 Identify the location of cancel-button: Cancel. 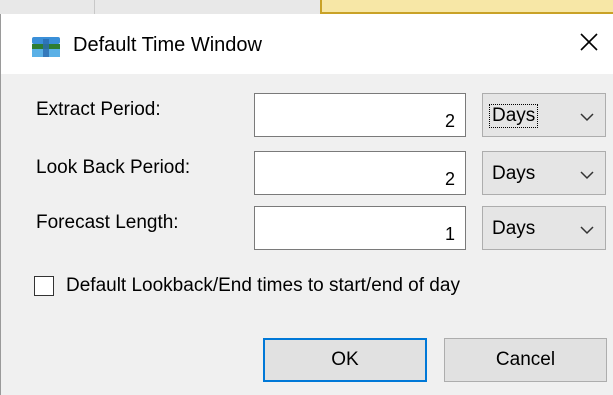
(525, 360).